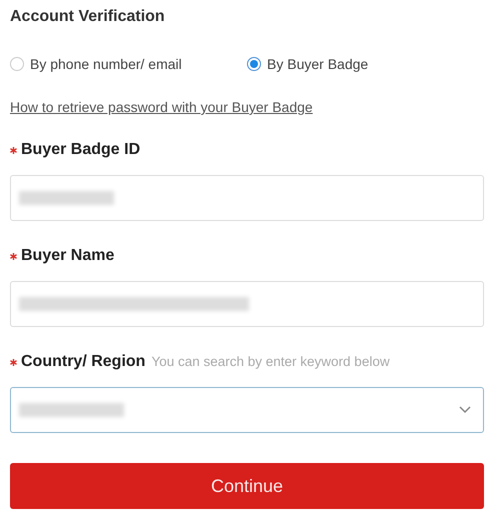 This screenshot has width=496, height=523. What do you see at coordinates (270, 361) in the screenshot?
I see `field-hint: You can search by enter keyword below` at bounding box center [270, 361].